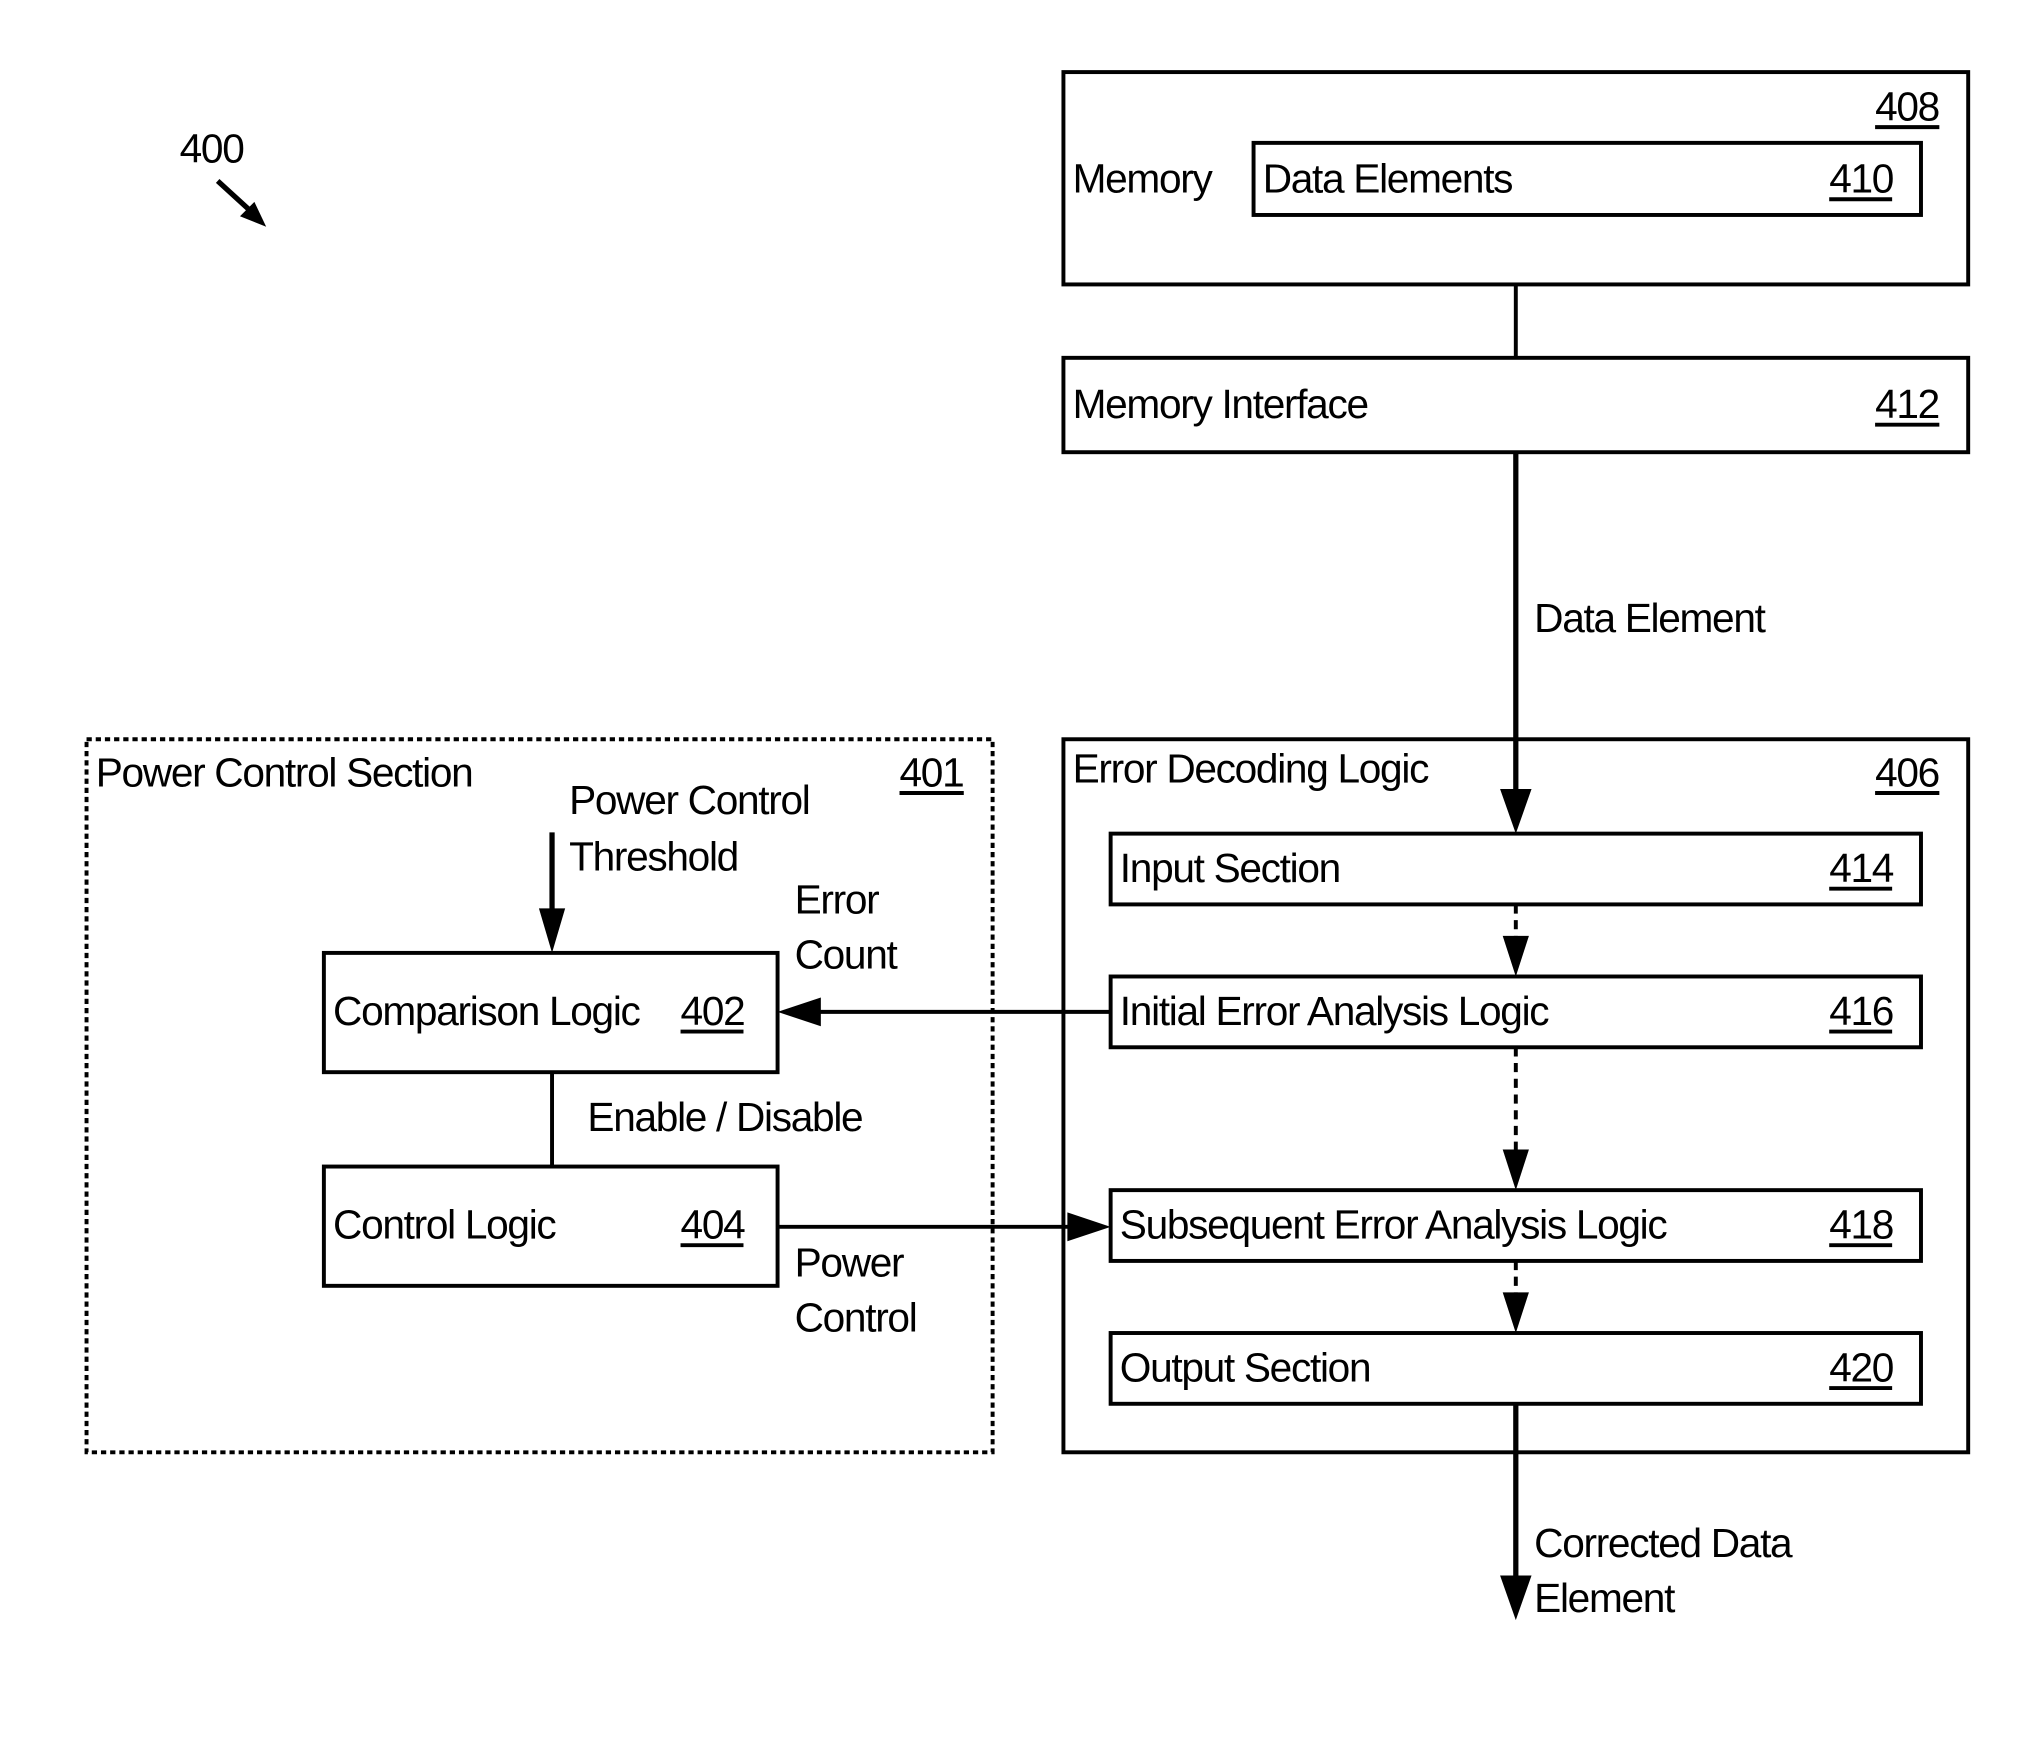  Describe the element at coordinates (1394, 1225) in the screenshot. I see `subsequent-error-analysis-label: Subsequent Error Analysis Logic` at that location.